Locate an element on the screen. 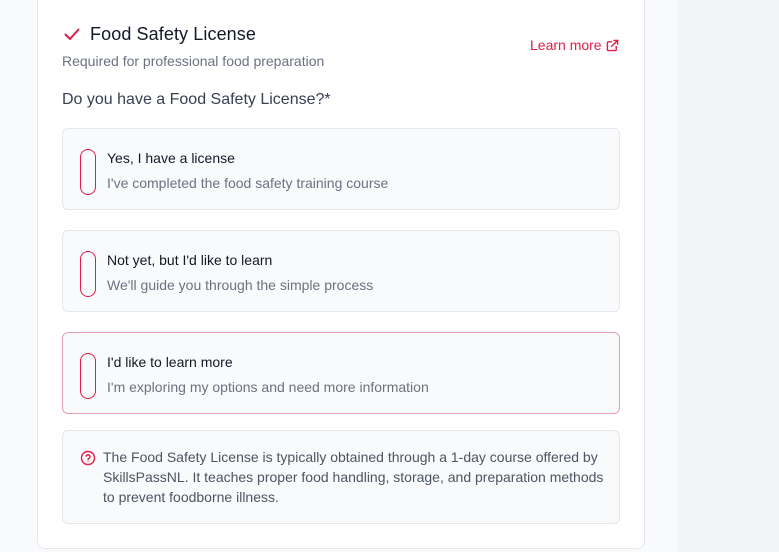  check-icon is located at coordinates (72, 34).